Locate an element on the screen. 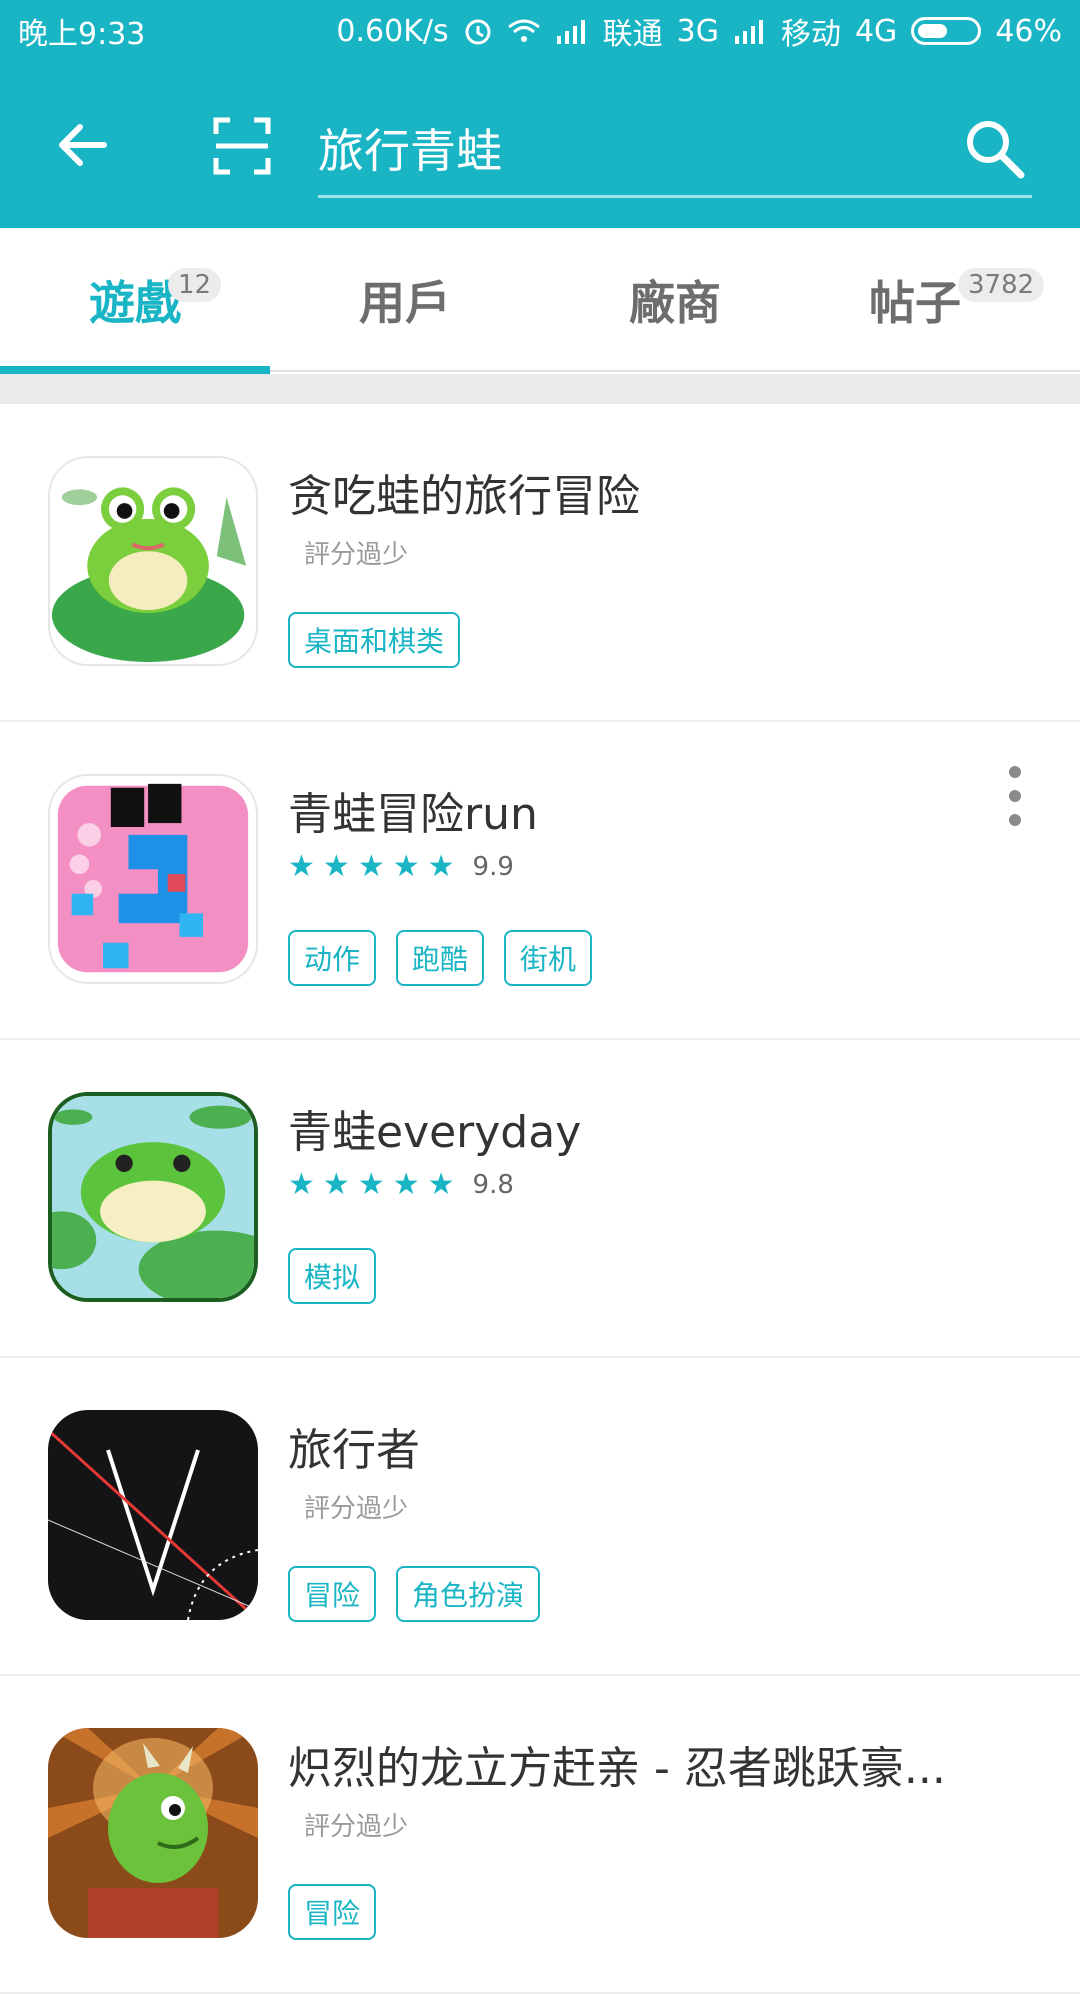 Image resolution: width=1080 pixels, height=1994 pixels. carrier-1: 联通 is located at coordinates (632, 34).